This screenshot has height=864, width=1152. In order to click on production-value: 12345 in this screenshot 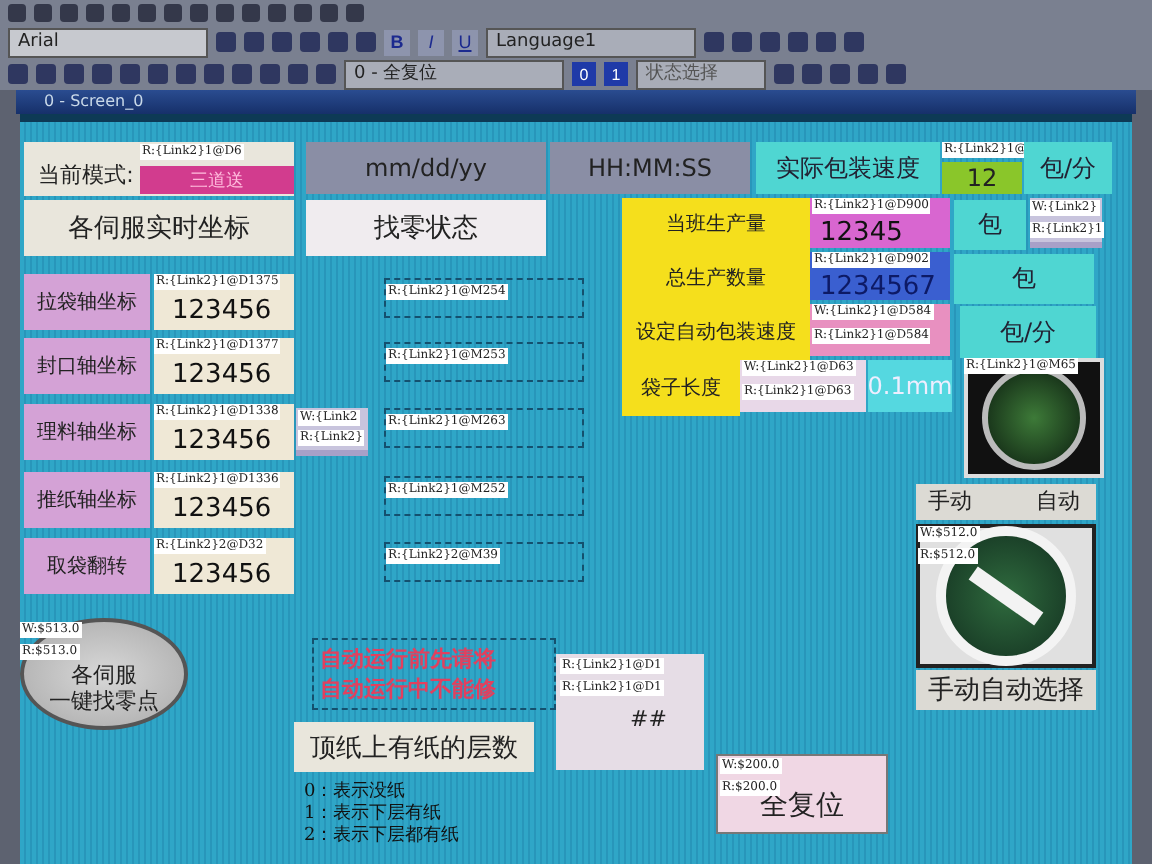, I will do `click(861, 234)`.